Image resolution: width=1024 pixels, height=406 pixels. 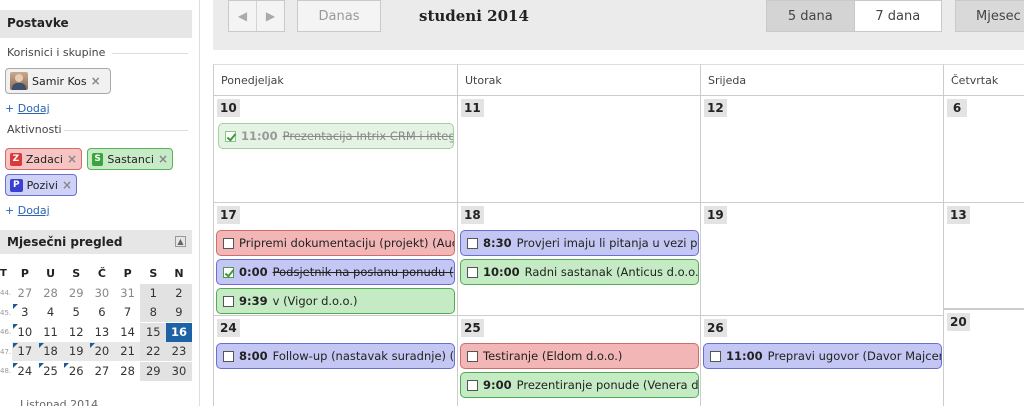 I want to click on mini-calendar-day: 9, so click(x=179, y=313).